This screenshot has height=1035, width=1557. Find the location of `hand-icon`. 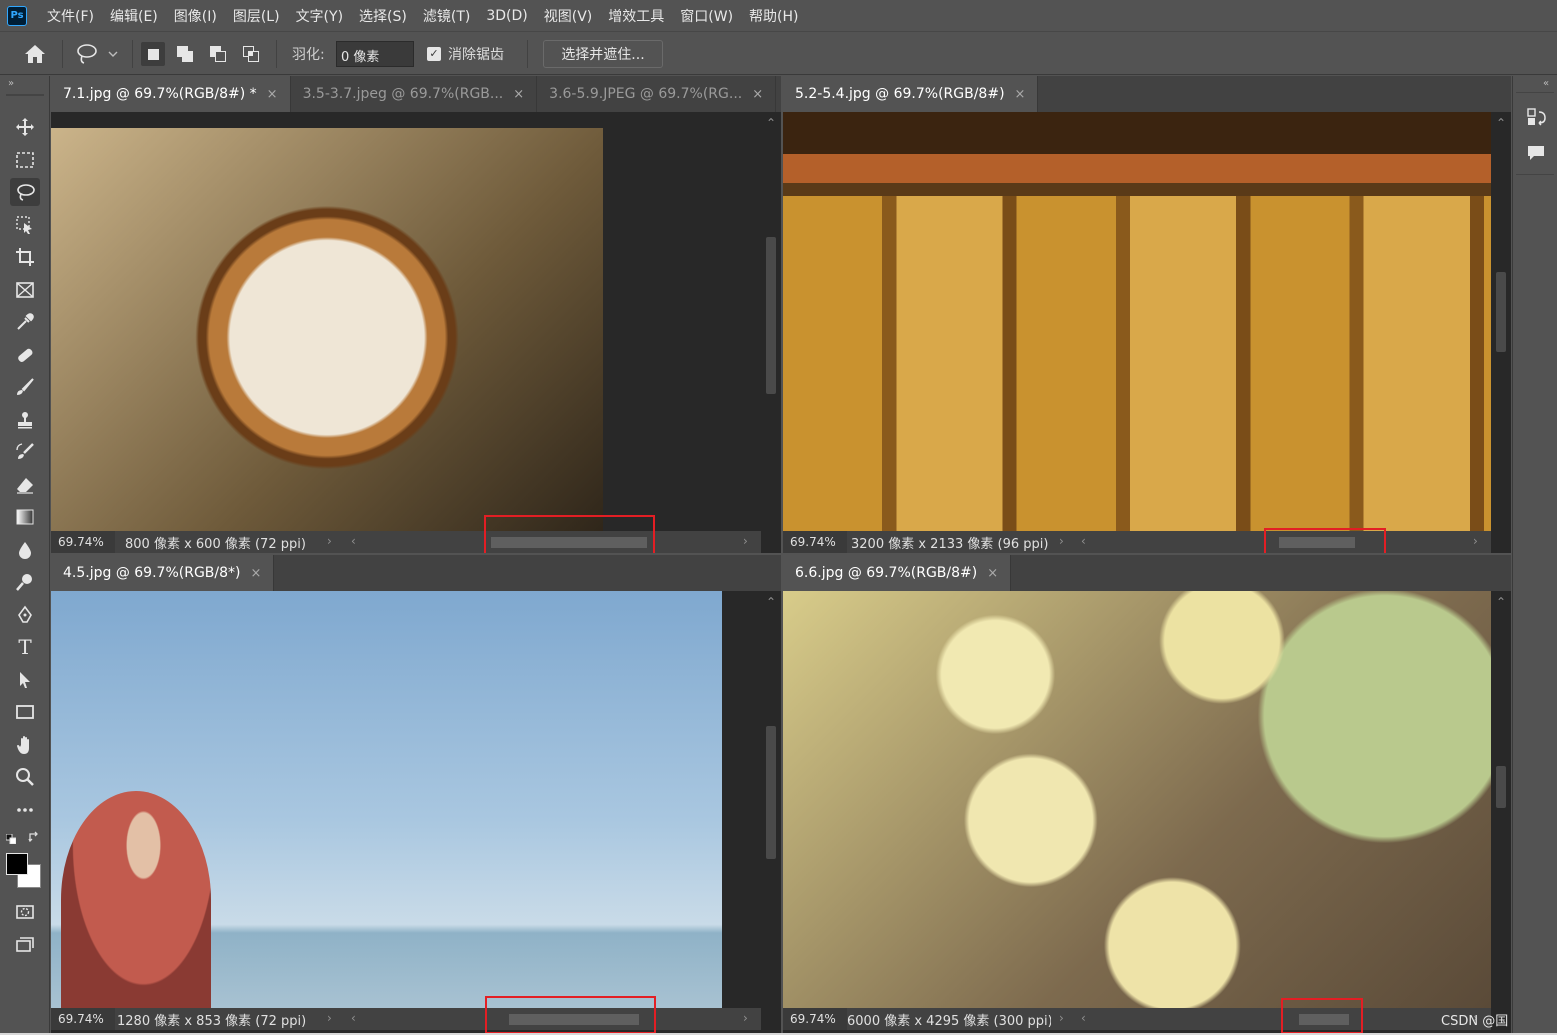

hand-icon is located at coordinates (25, 745).